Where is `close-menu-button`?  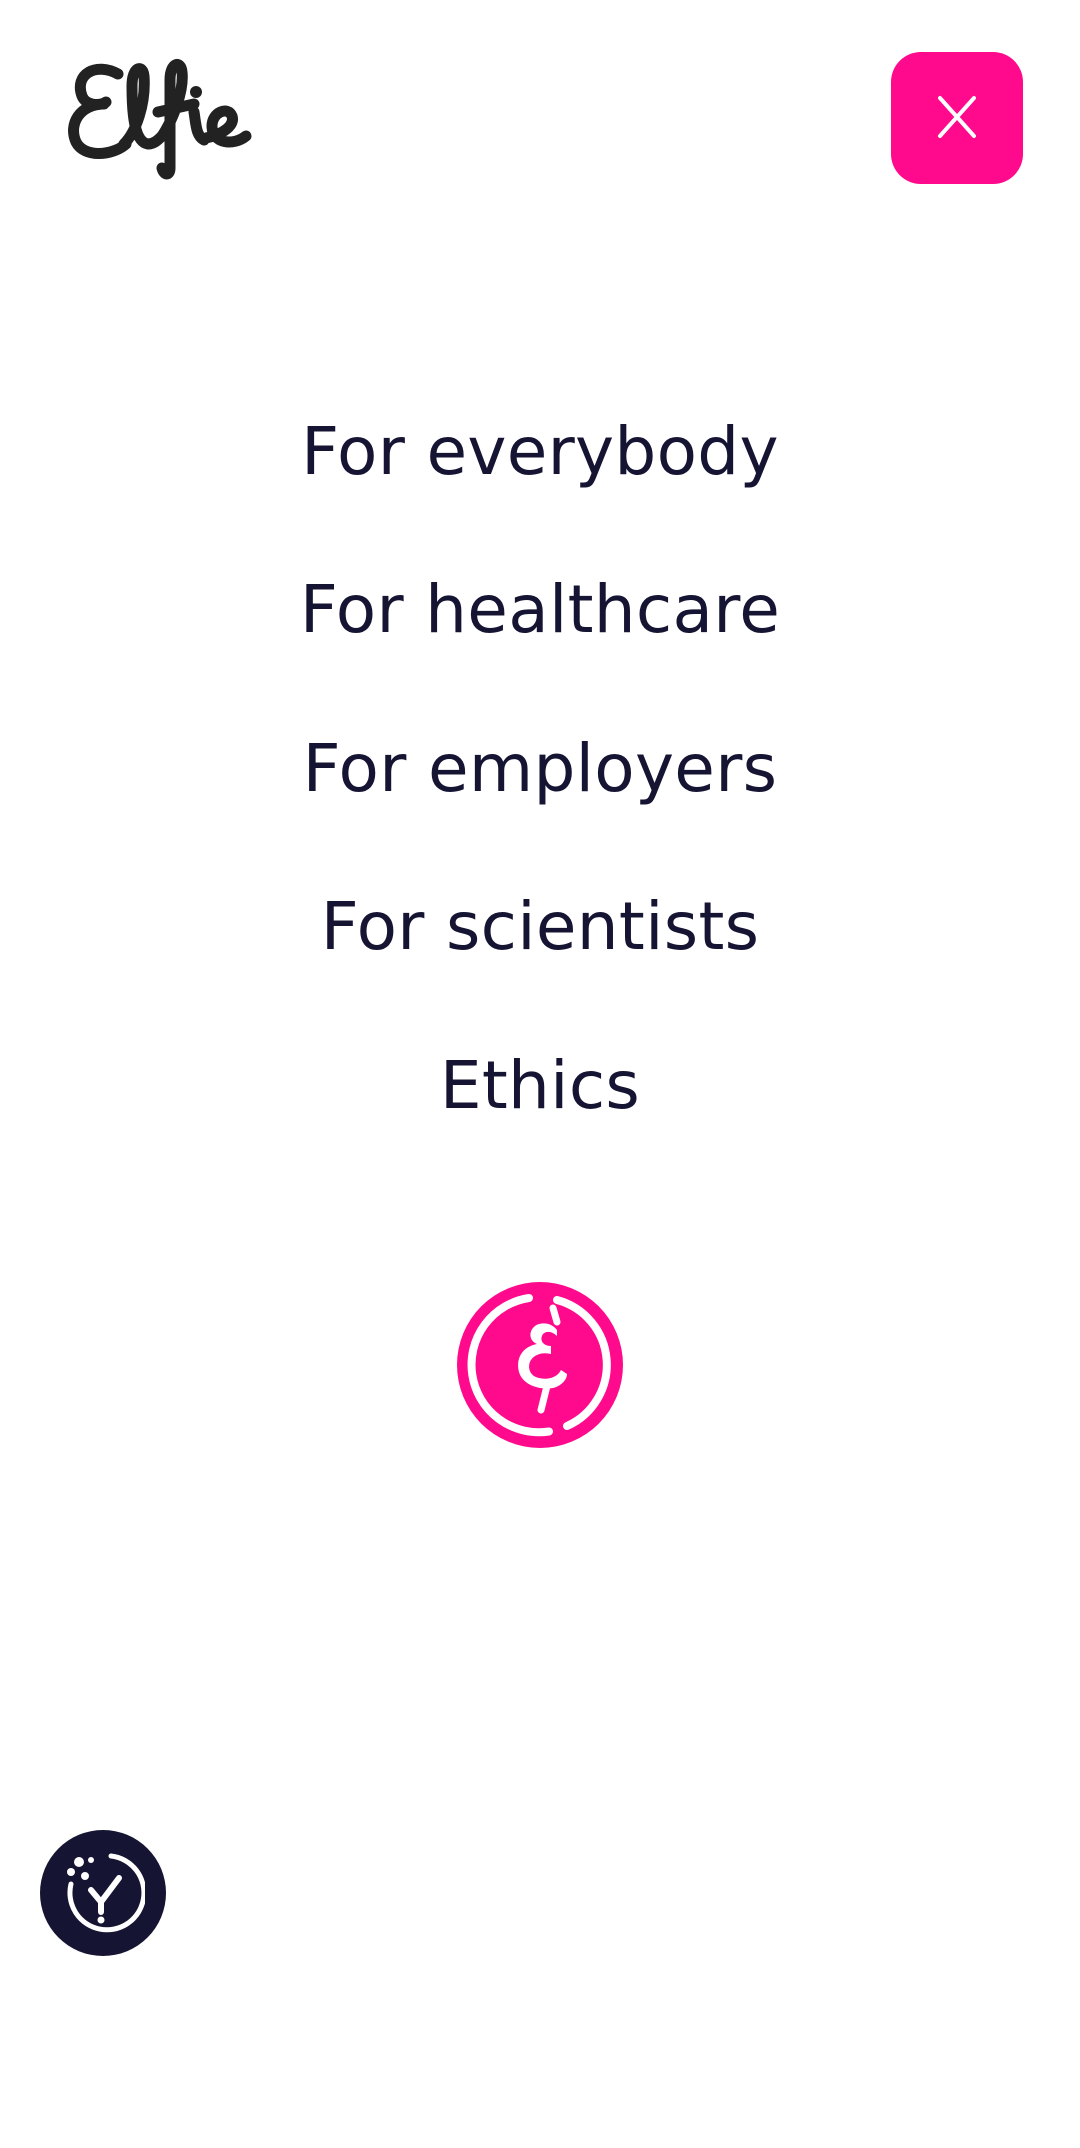
close-menu-button is located at coordinates (957, 118).